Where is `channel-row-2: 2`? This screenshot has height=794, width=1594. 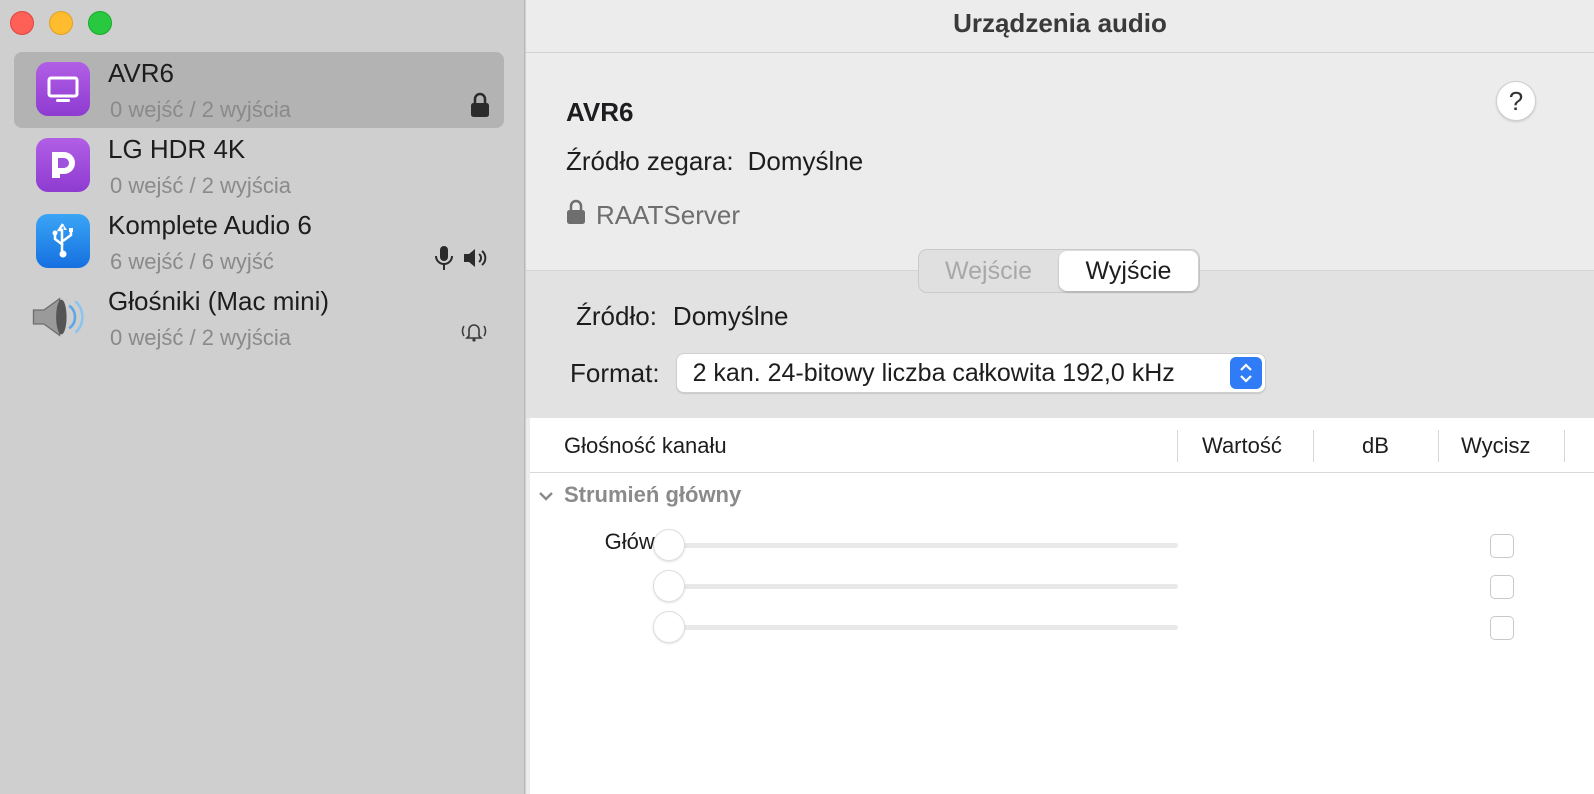
channel-row-2: 2 is located at coordinates (1062, 627).